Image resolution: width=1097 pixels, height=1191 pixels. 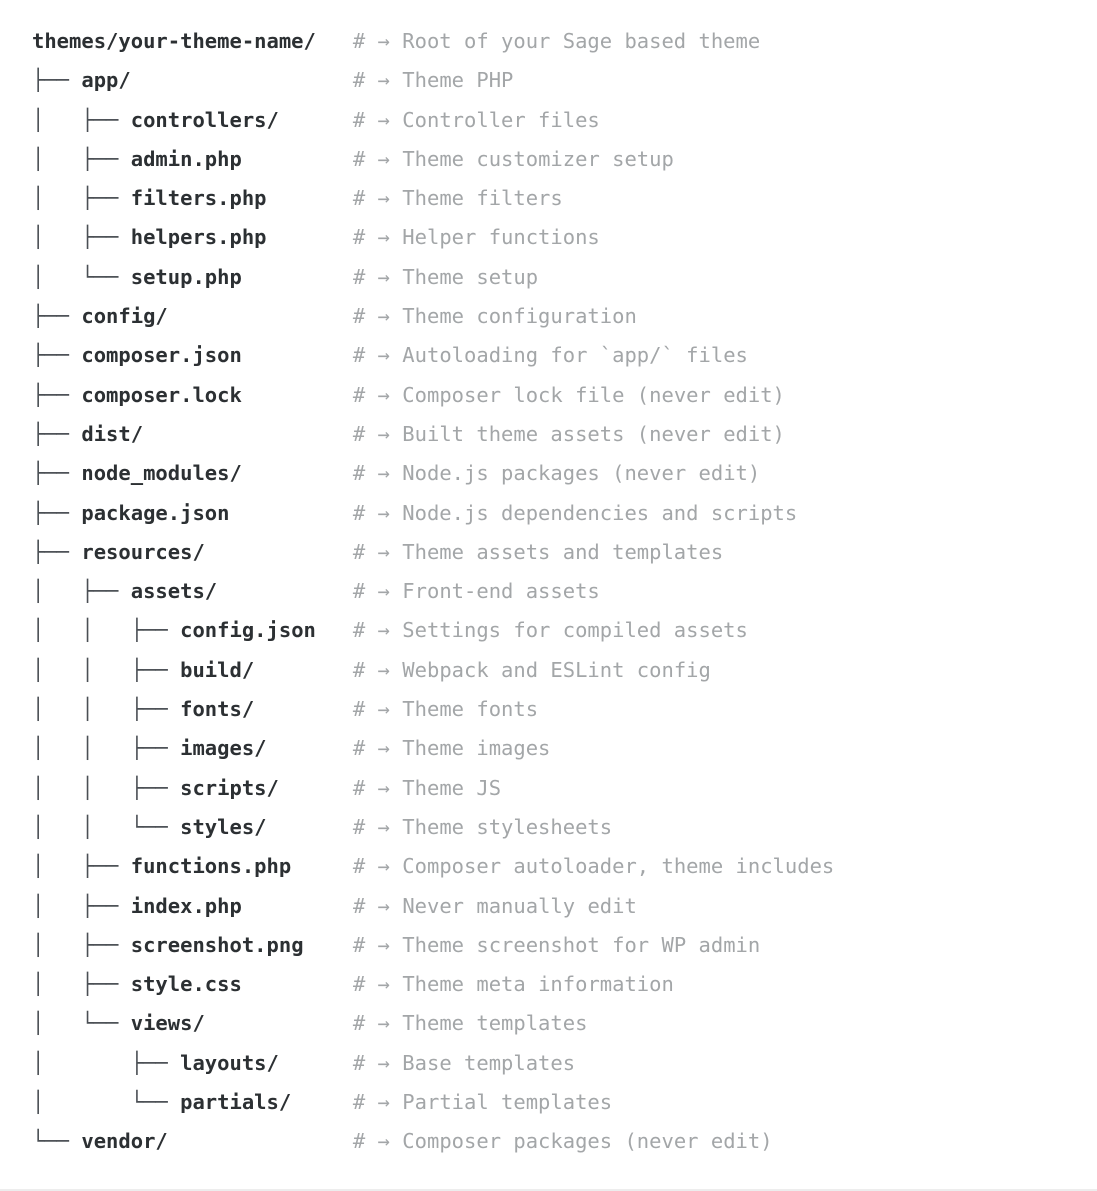 What do you see at coordinates (124, 316) in the screenshot?
I see `tree-directory-name: config/` at bounding box center [124, 316].